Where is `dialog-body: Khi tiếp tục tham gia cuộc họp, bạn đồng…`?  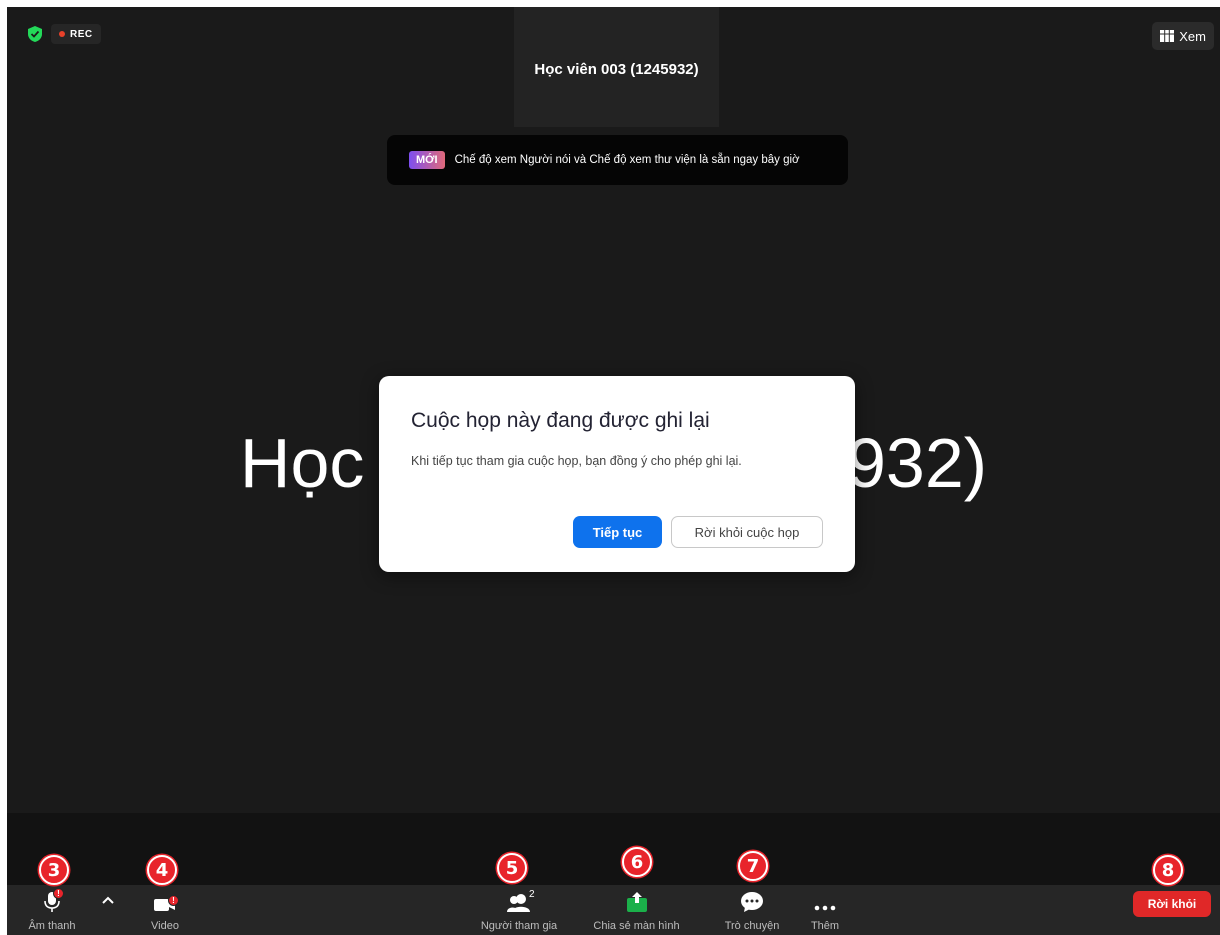 dialog-body: Khi tiếp tục tham gia cuộc họp, bạn đồng… is located at coordinates (576, 461).